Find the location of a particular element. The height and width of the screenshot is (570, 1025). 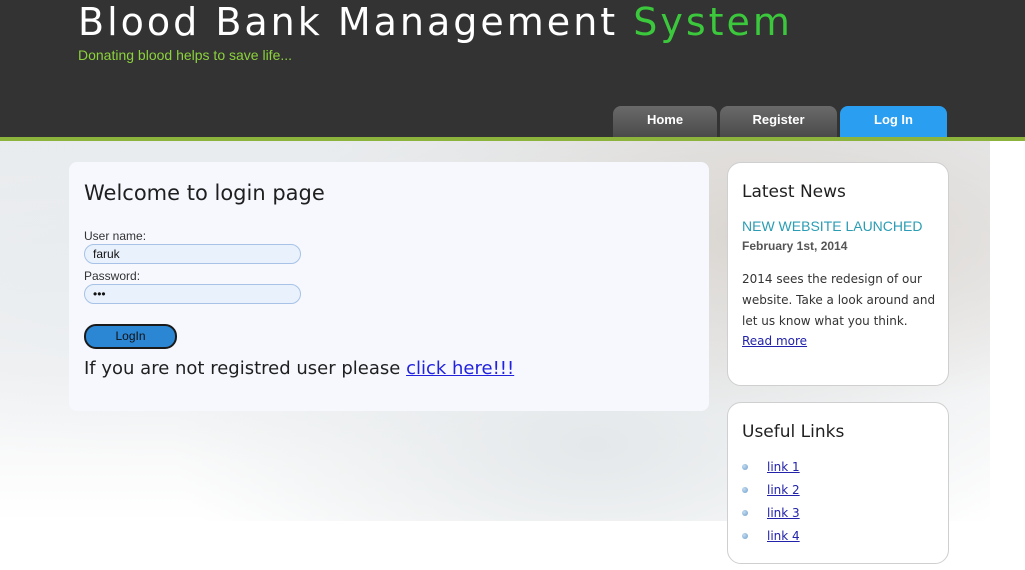

login-title: Welcome to login page is located at coordinates (204, 193).